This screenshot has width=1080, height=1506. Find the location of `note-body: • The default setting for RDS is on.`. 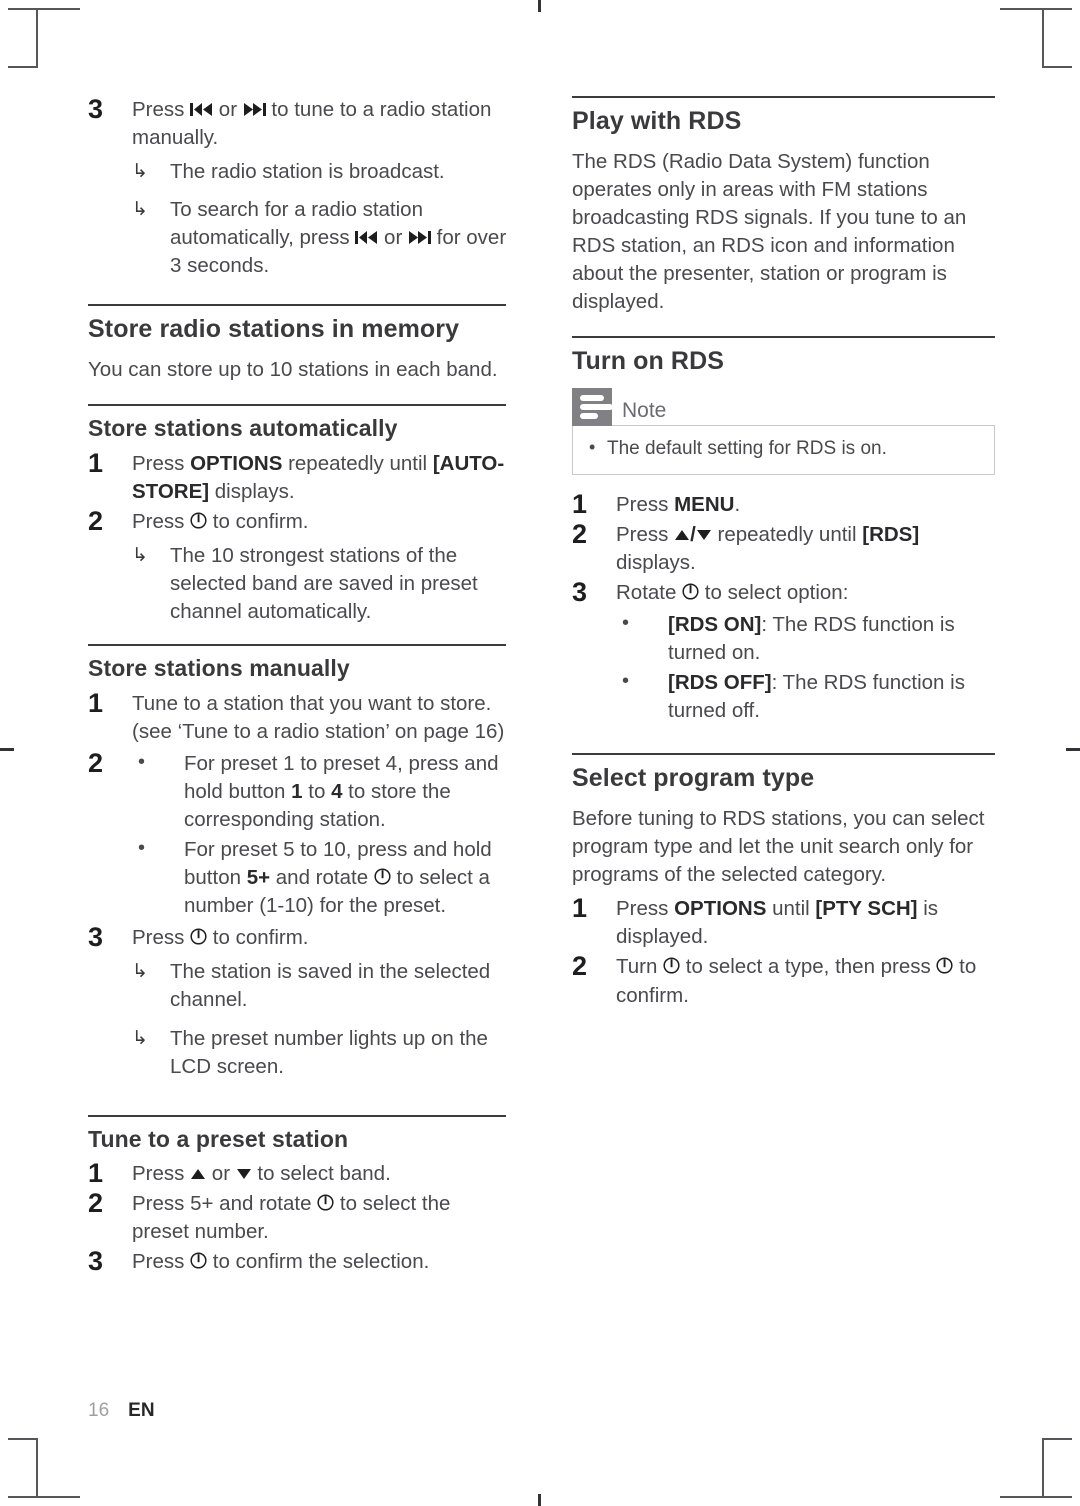

note-body: • The default setting for RDS is on. is located at coordinates (783, 449).